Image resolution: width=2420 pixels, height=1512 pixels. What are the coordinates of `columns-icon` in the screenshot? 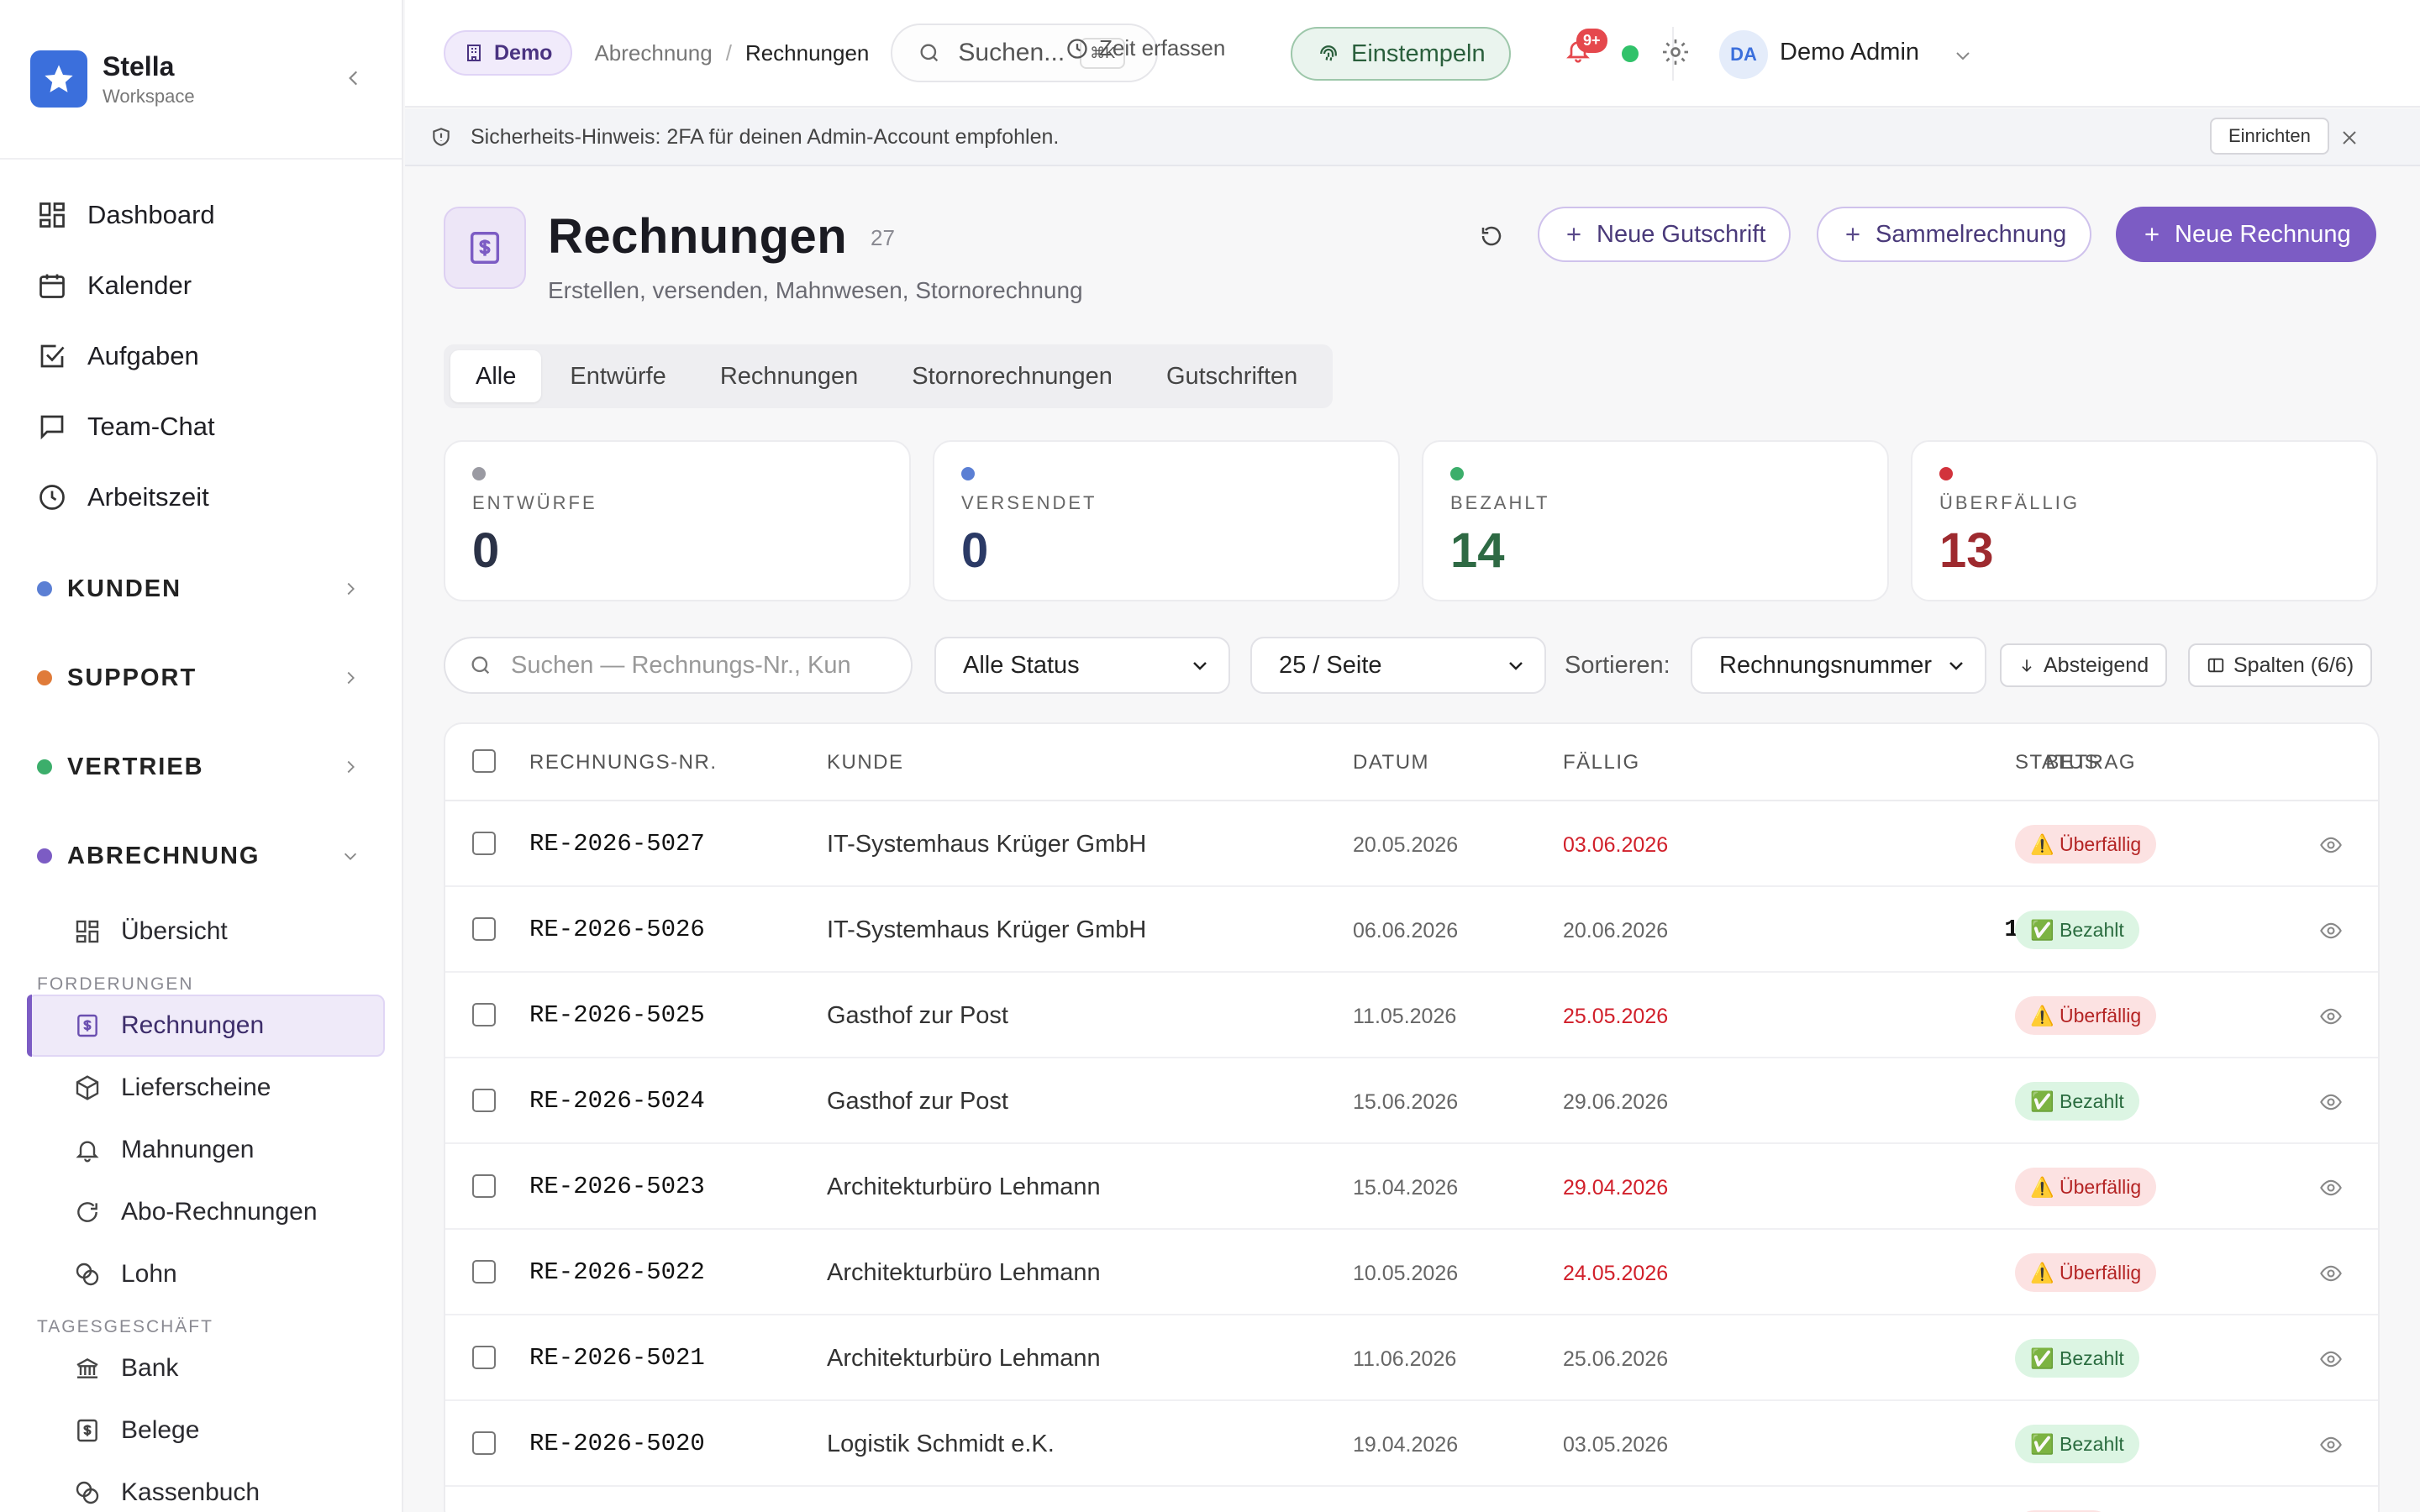 It's located at (2215, 665).